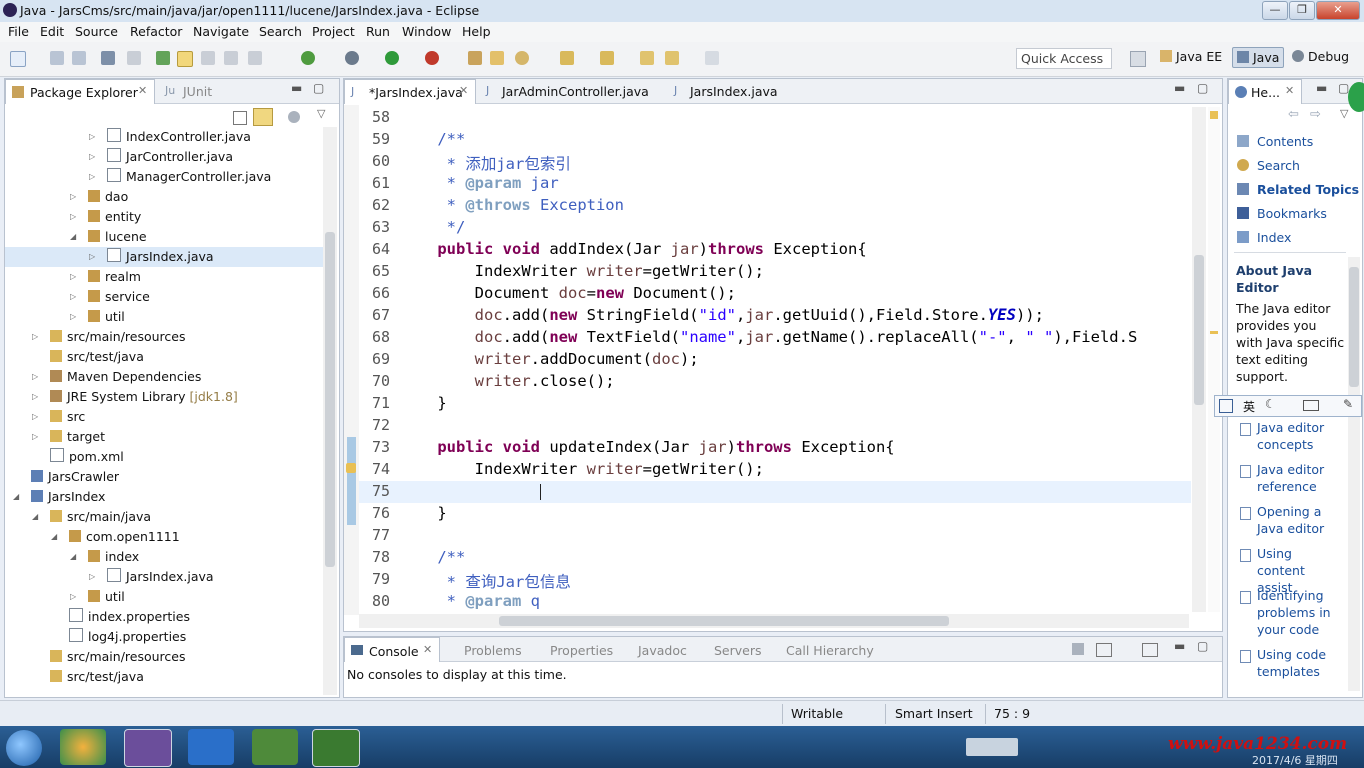 Image resolution: width=1364 pixels, height=768 pixels. I want to click on code-line: */, so click(433, 227).